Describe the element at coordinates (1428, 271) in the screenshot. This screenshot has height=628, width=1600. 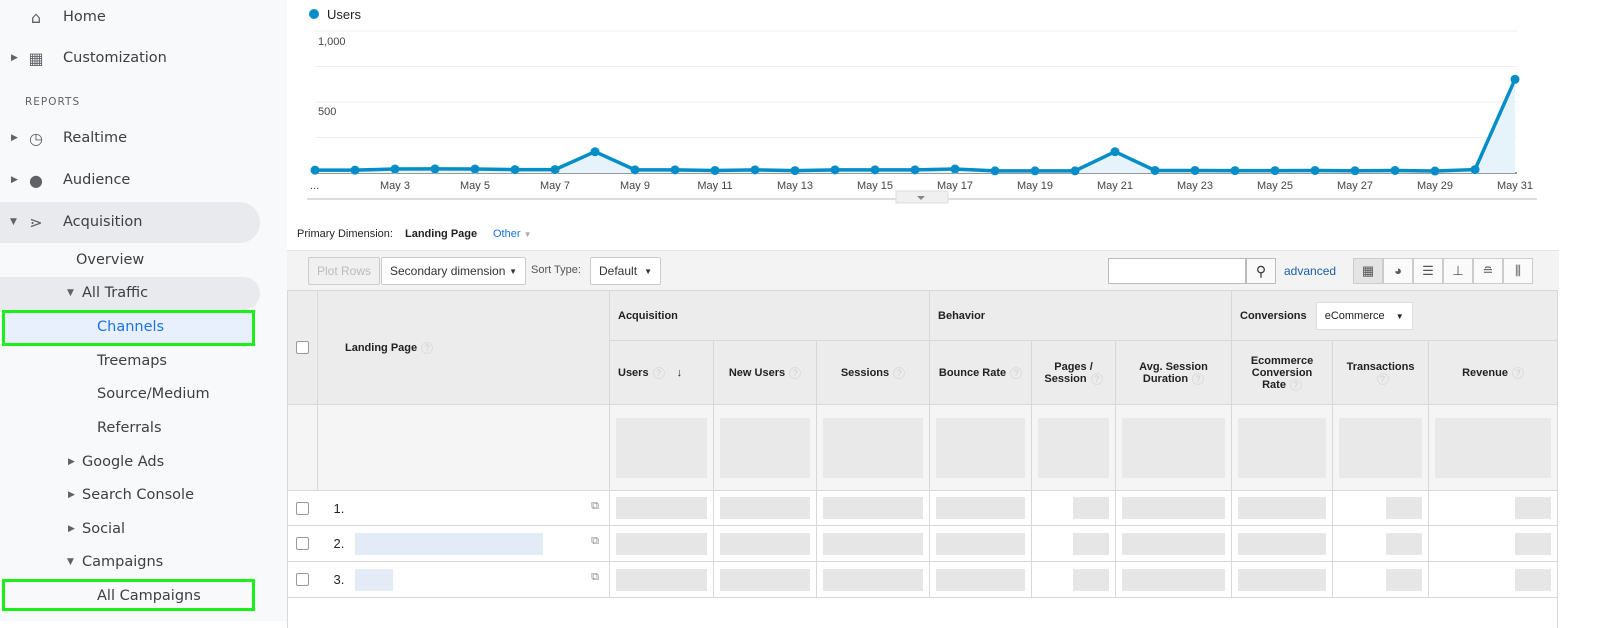
I see `view-performance-button: ☰` at that location.